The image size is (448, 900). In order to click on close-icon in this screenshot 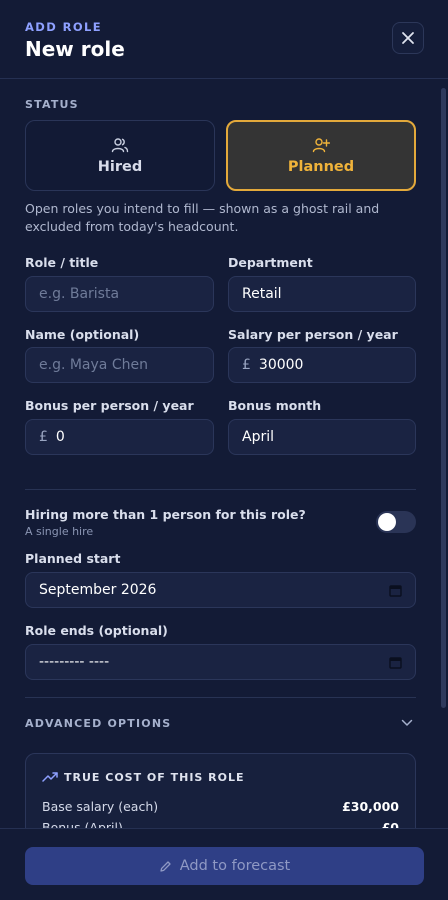, I will do `click(408, 38)`.